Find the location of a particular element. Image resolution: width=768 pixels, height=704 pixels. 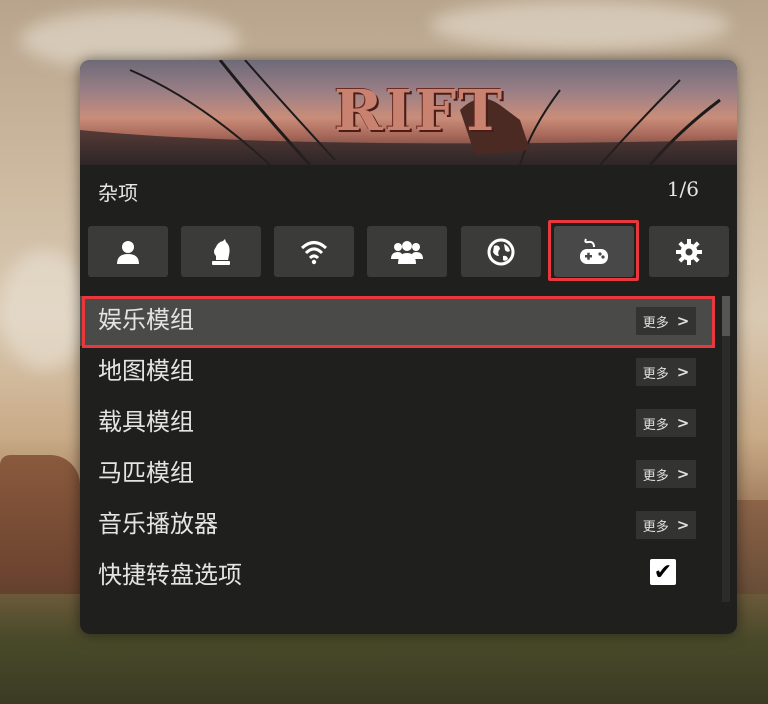

item-label: 音乐播放器 is located at coordinates (158, 524).